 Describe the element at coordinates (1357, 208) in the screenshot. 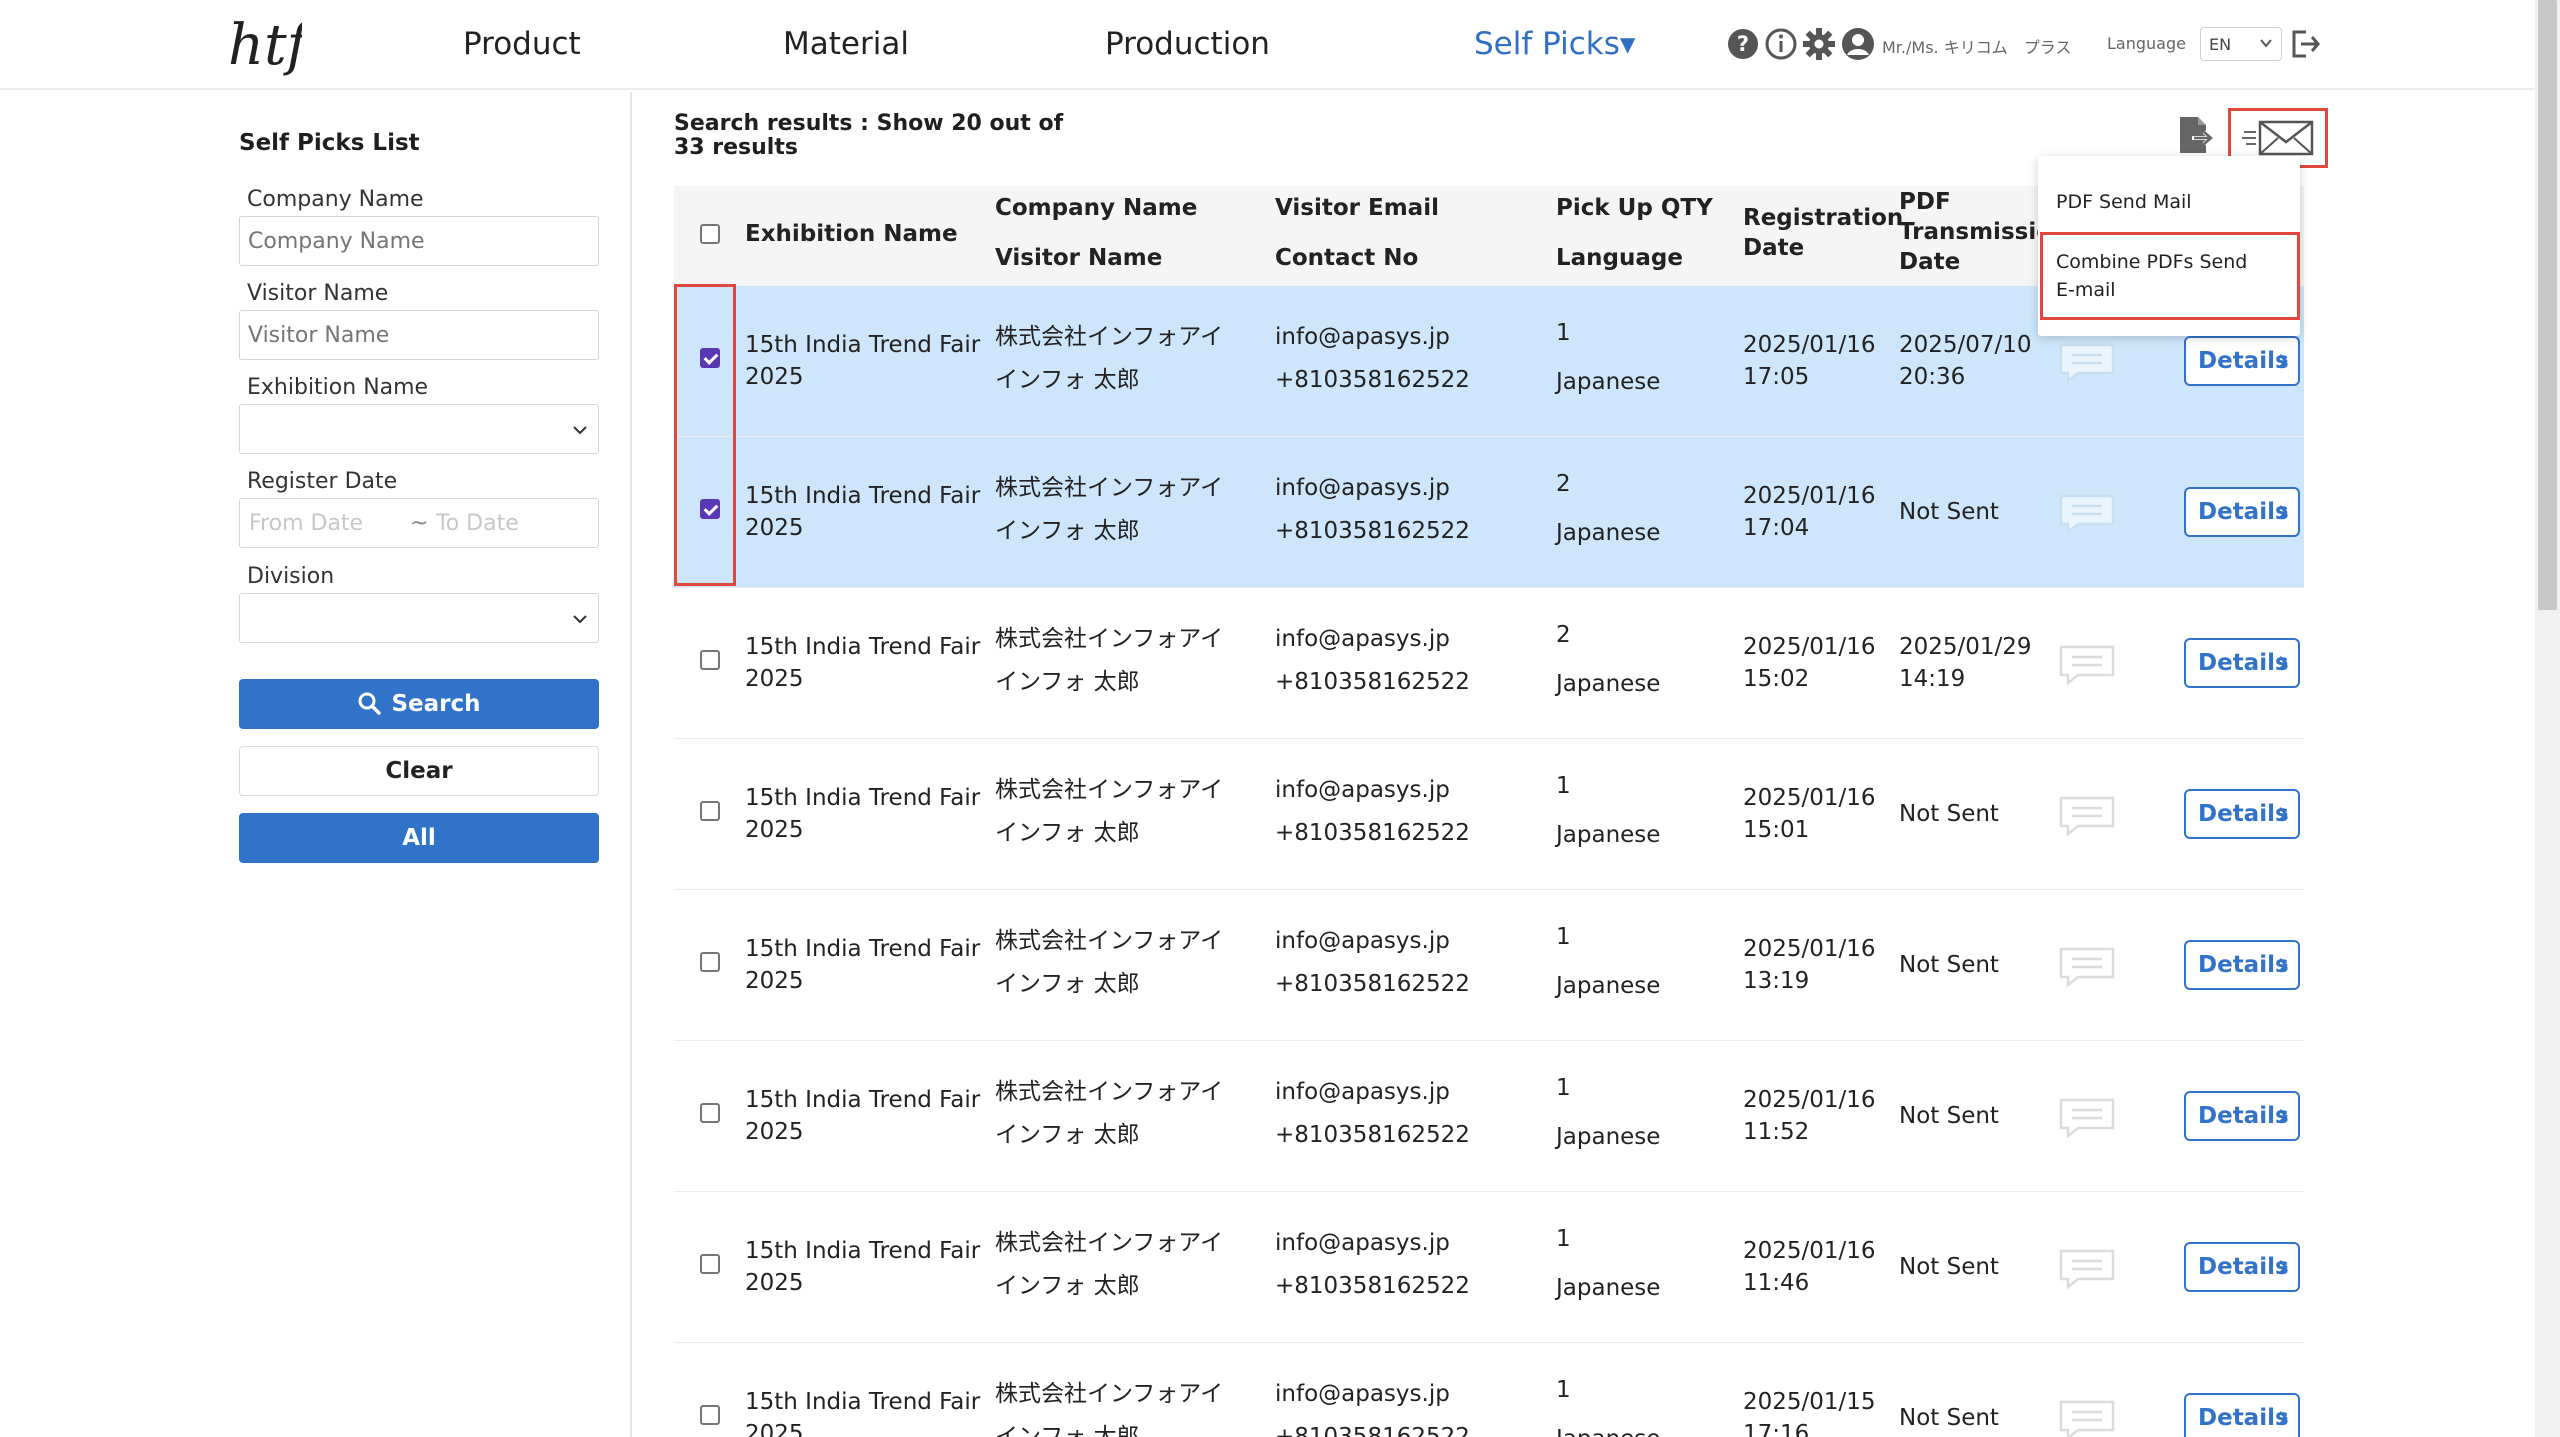

I see `col-visitor-email: Visitor Email` at that location.